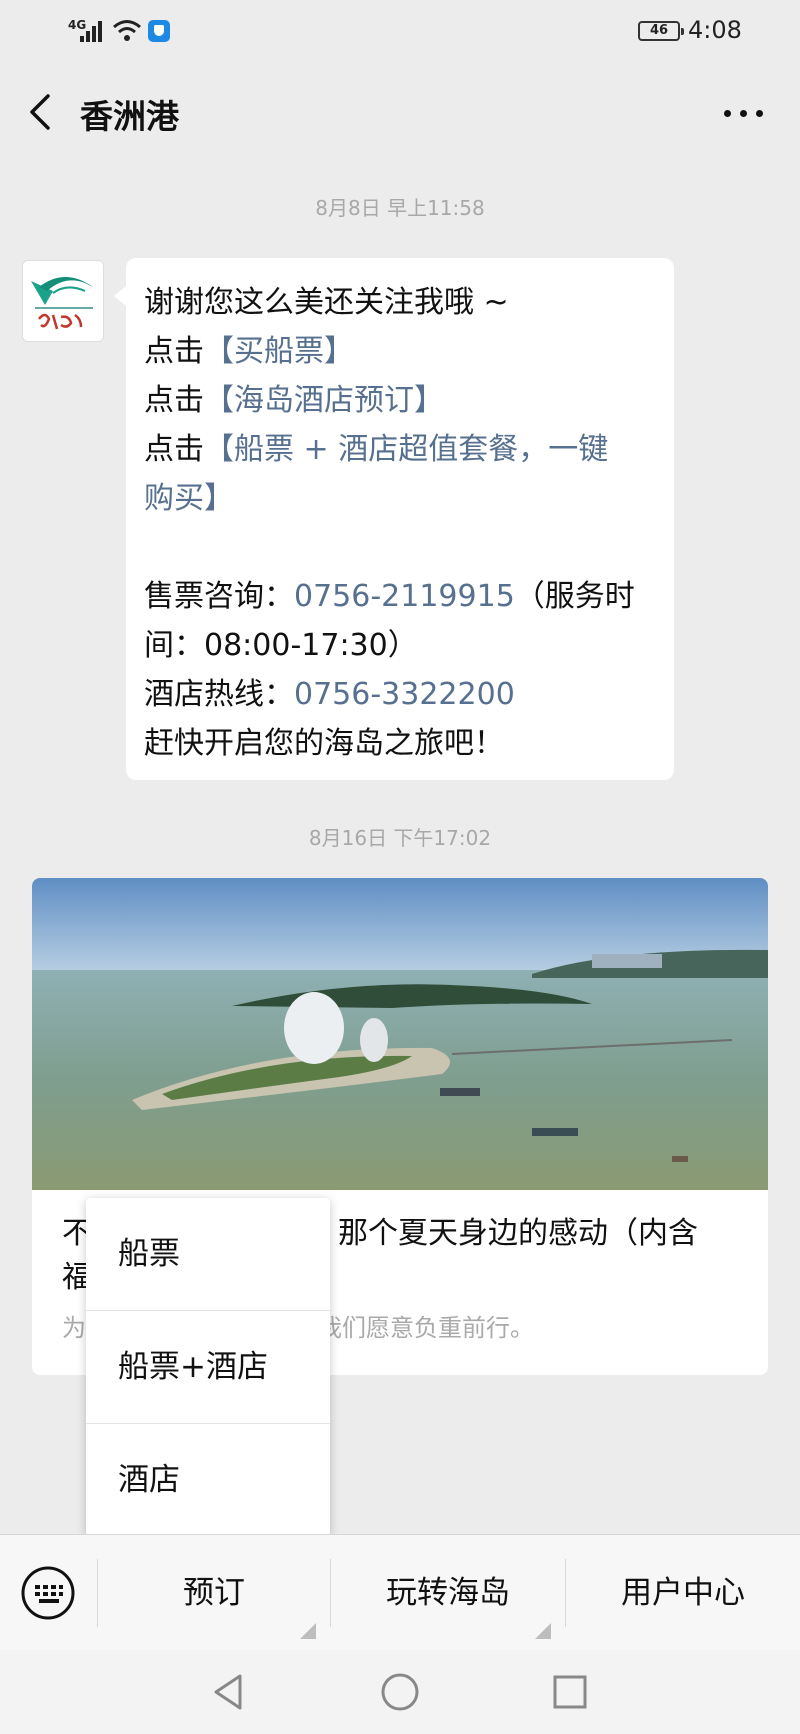 The width and height of the screenshot is (800, 1734). I want to click on message-timestamp: 8月8日 早上11:58, so click(400, 208).